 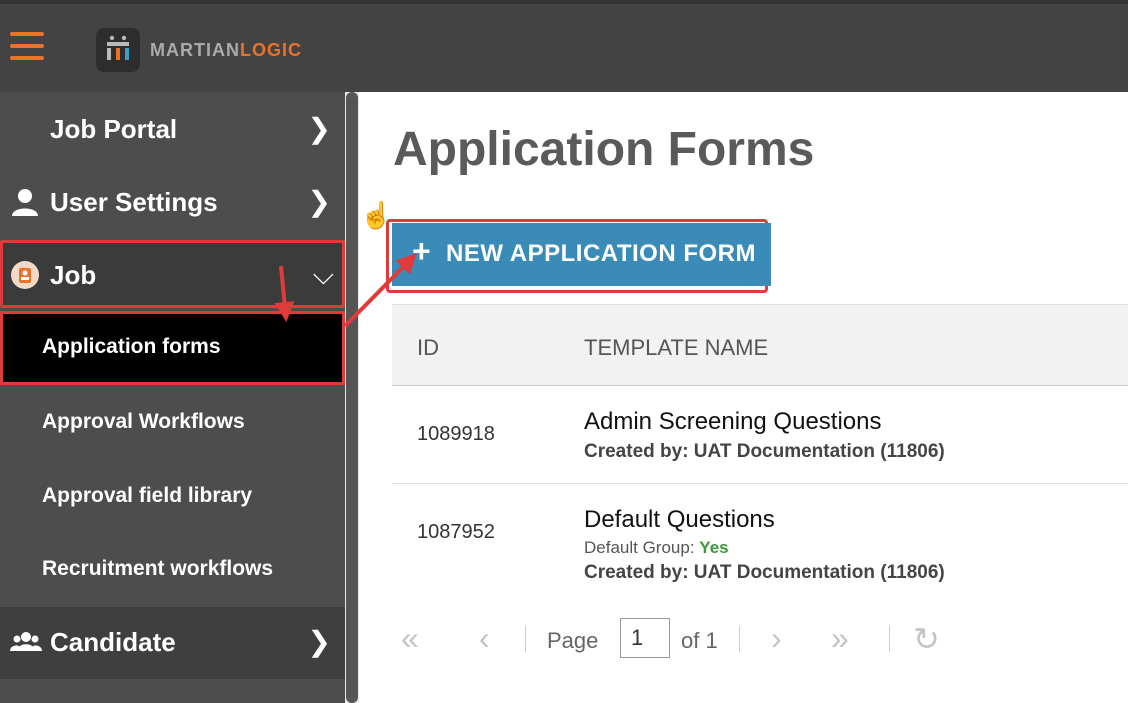 What do you see at coordinates (376, 215) in the screenshot?
I see `hand-cursor-icon: ☝` at bounding box center [376, 215].